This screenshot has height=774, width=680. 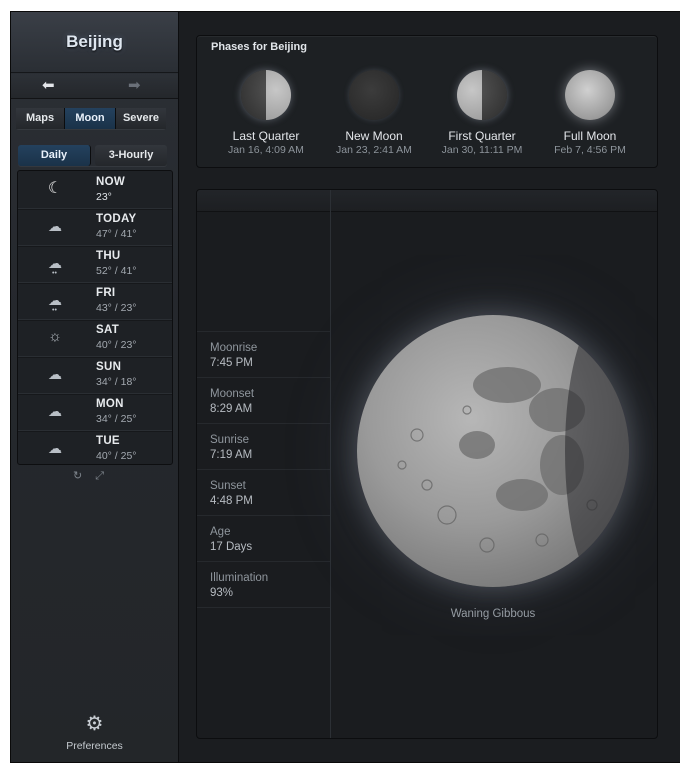 I want to click on waning-gibbous-moon-icon, so click(x=493, y=451).